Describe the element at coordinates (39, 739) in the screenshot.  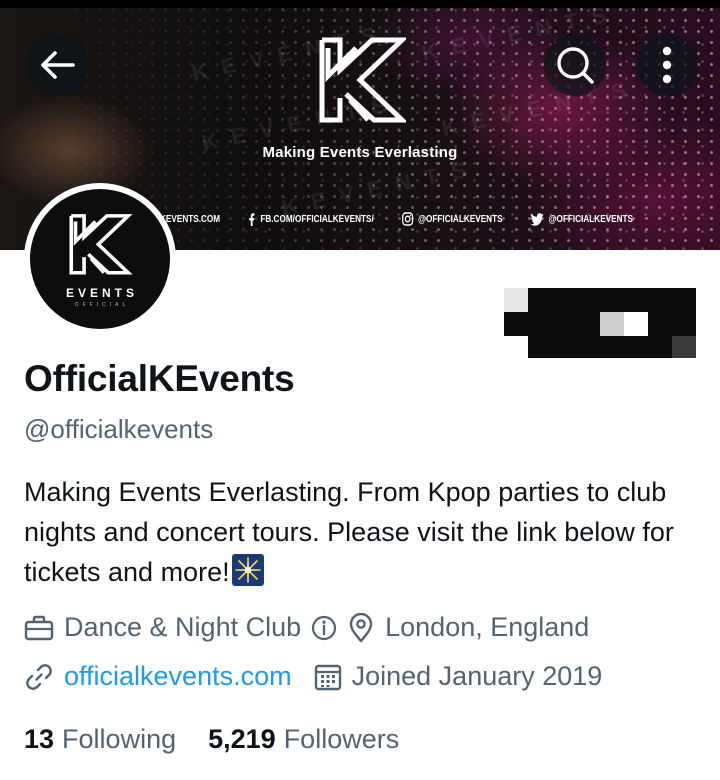
I see `following-count: 13` at that location.